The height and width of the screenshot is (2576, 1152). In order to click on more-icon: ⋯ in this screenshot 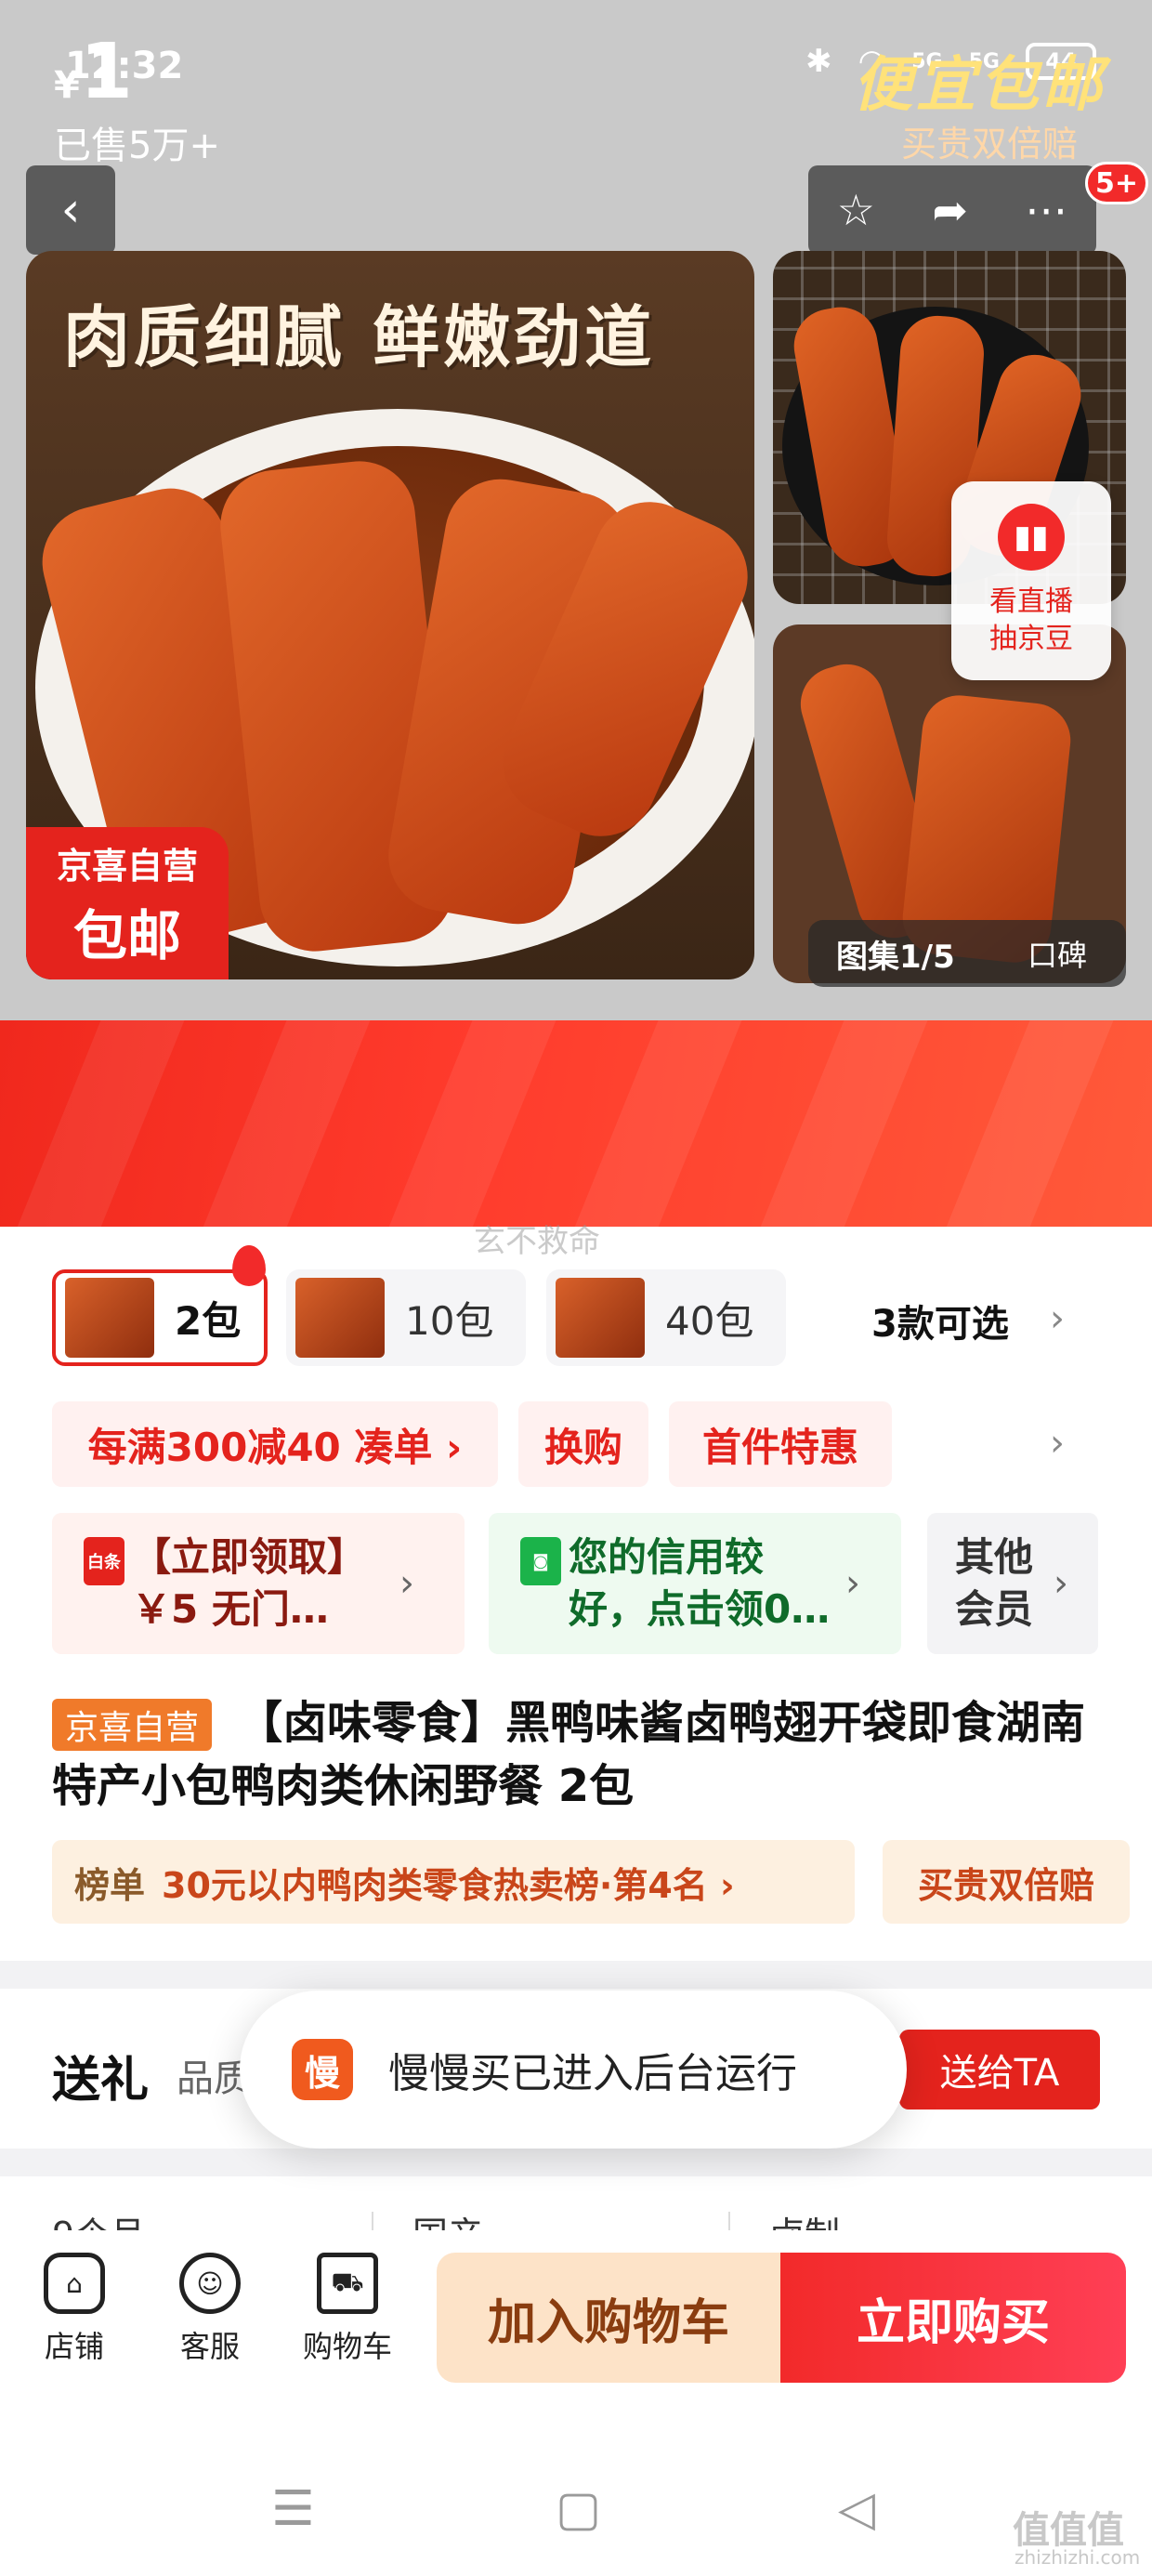, I will do `click(1046, 210)`.